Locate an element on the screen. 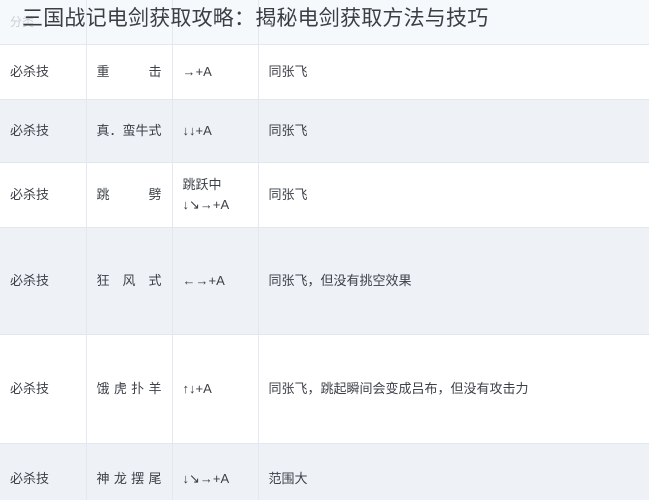 This screenshot has width=649, height=500. cell-description: 同张飞，跳起瞬间会变成吕布，但没有攻击力 is located at coordinates (453, 389).